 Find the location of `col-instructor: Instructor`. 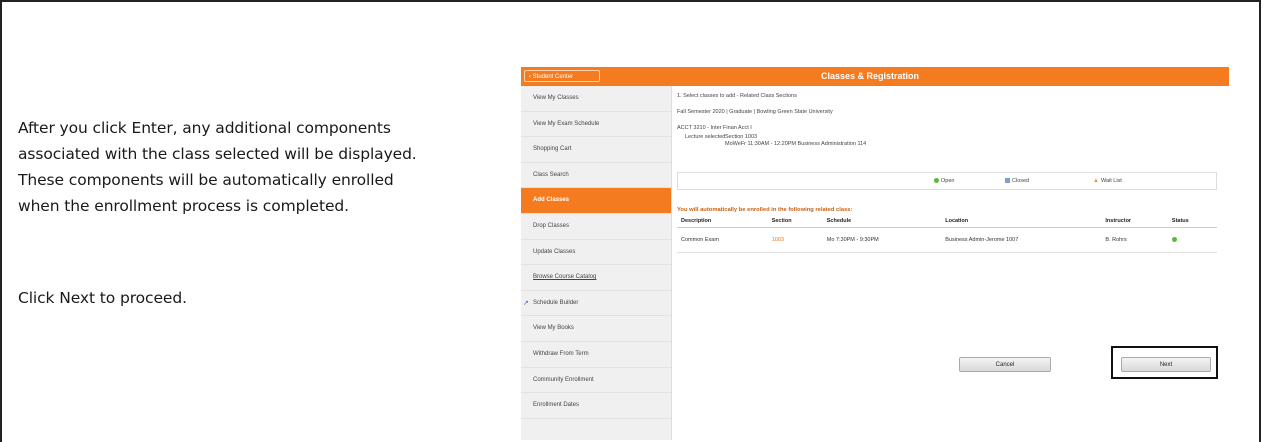

col-instructor: Instructor is located at coordinates (1134, 221).